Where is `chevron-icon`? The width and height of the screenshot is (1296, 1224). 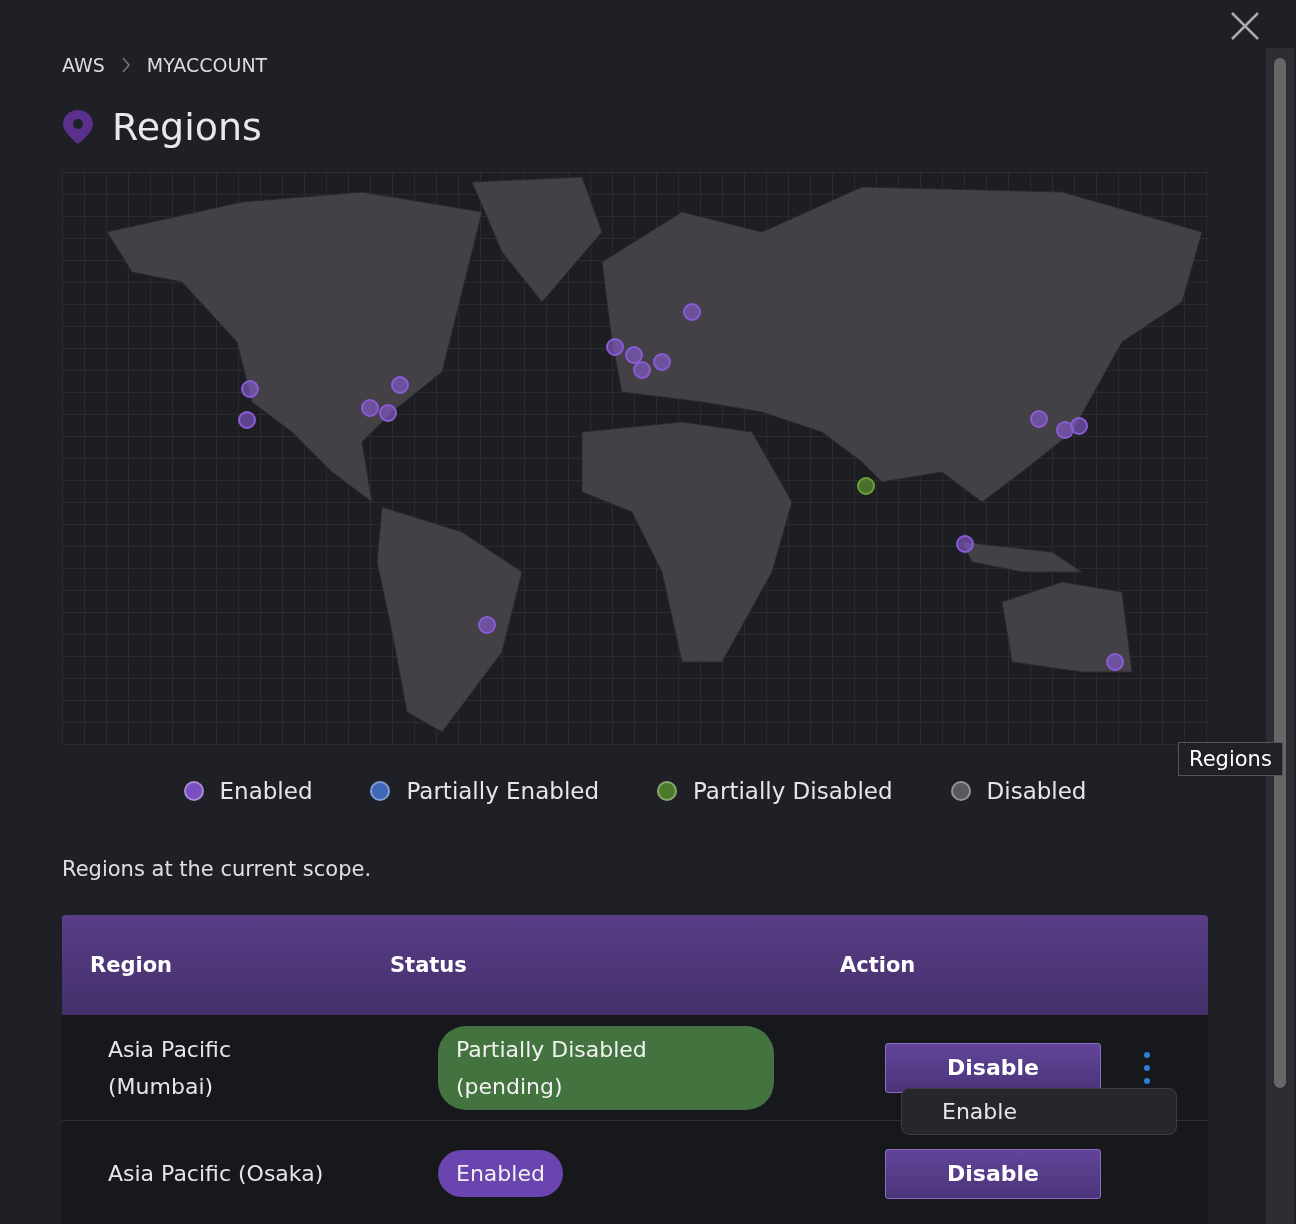
chevron-icon is located at coordinates (125, 65).